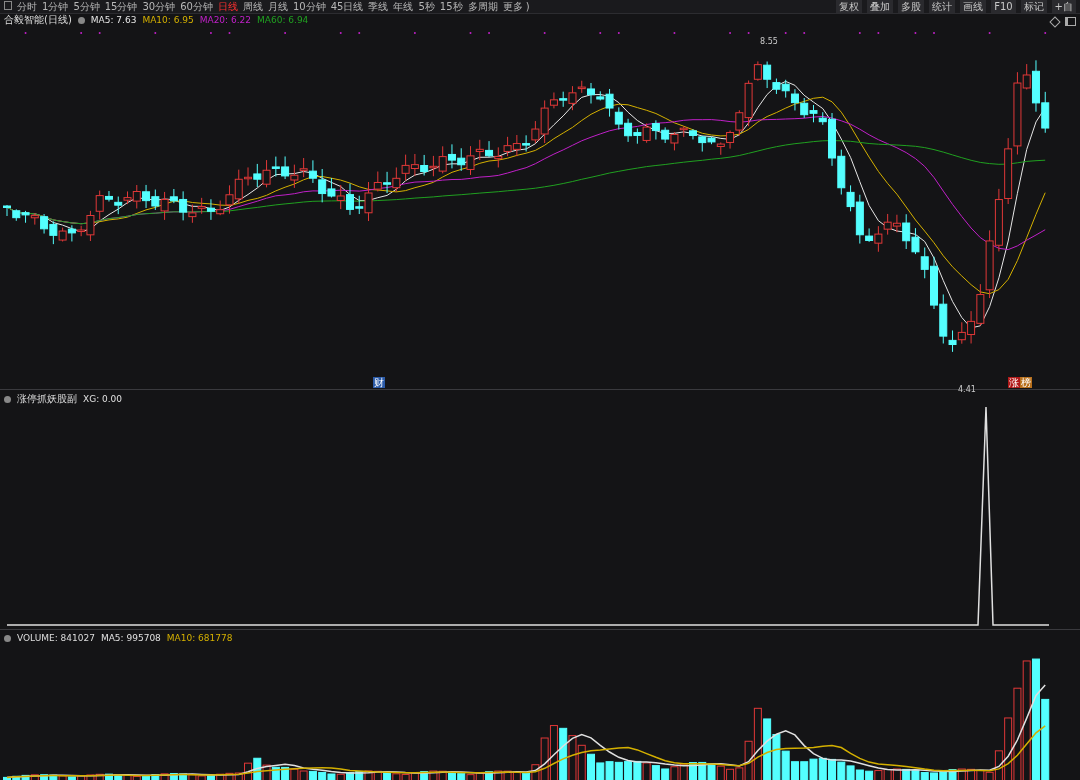  What do you see at coordinates (482, 6) in the screenshot?
I see `period-tab: 多周期` at bounding box center [482, 6].